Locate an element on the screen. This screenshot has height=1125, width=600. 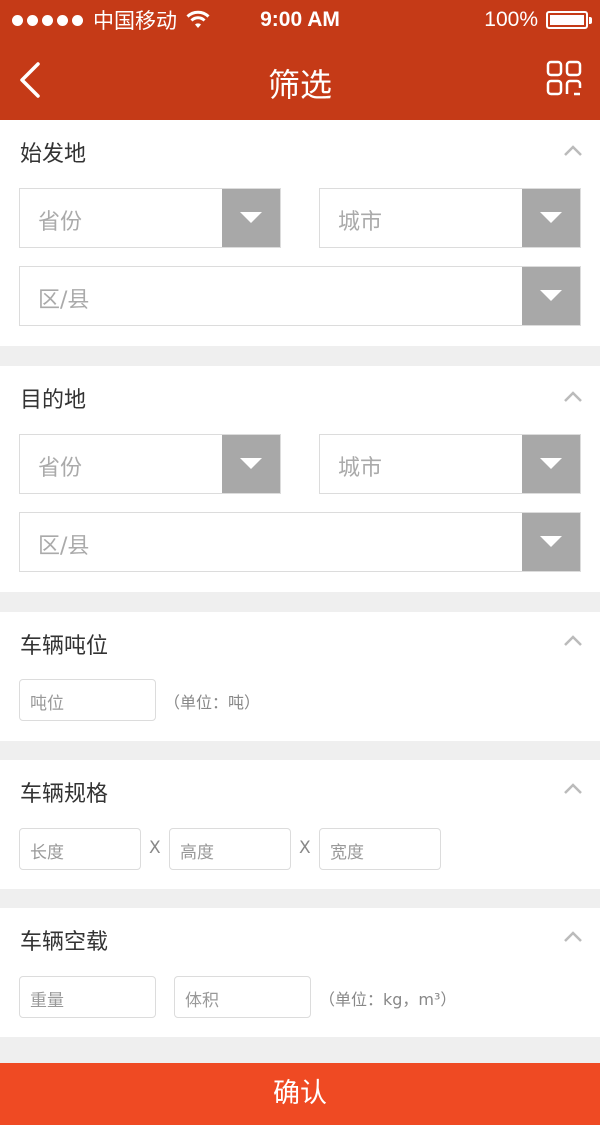
tonnage-section: 车辆吨位 吨位 （单位：吨） is located at coordinates (300, 676).